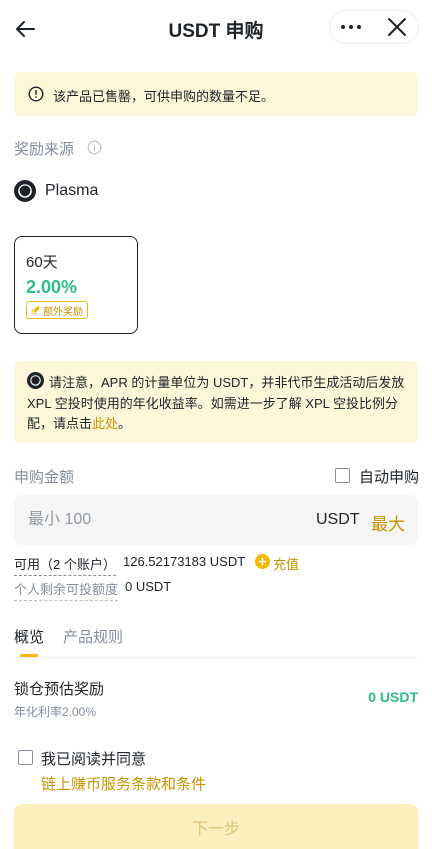 Image resolution: width=432 pixels, height=849 pixels. Describe the element at coordinates (388, 522) in the screenshot. I see `max-button: 最大` at that location.